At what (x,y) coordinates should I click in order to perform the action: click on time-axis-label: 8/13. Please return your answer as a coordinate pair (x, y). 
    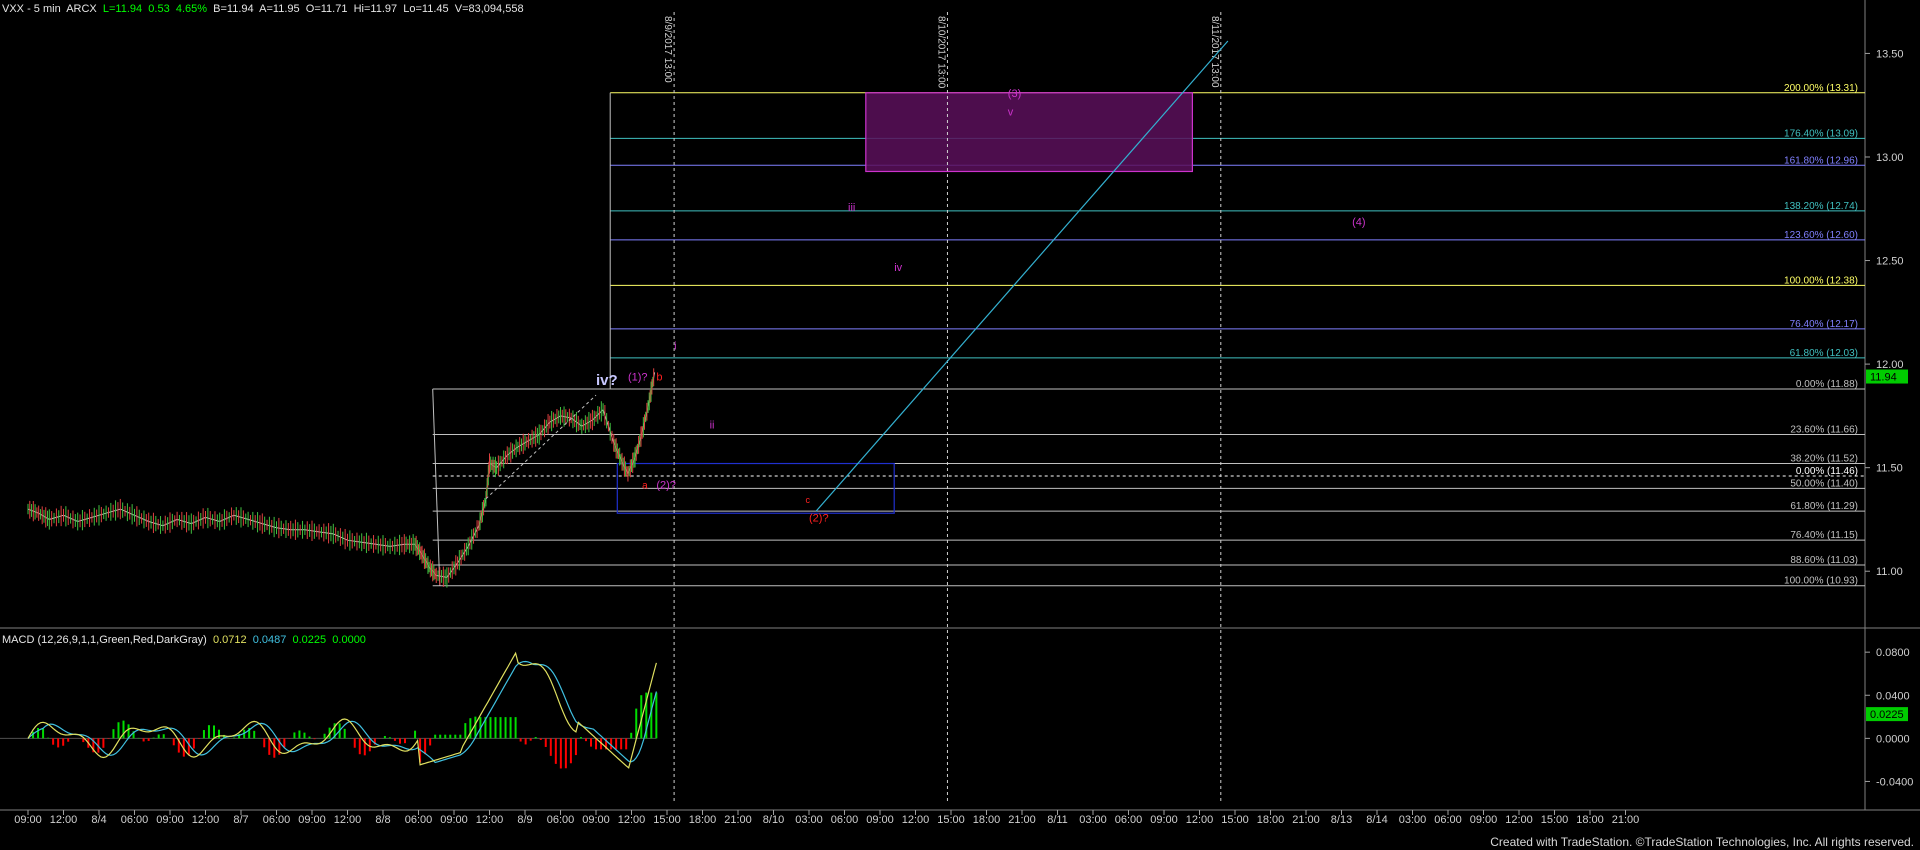
    Looking at the image, I should click on (1341, 820).